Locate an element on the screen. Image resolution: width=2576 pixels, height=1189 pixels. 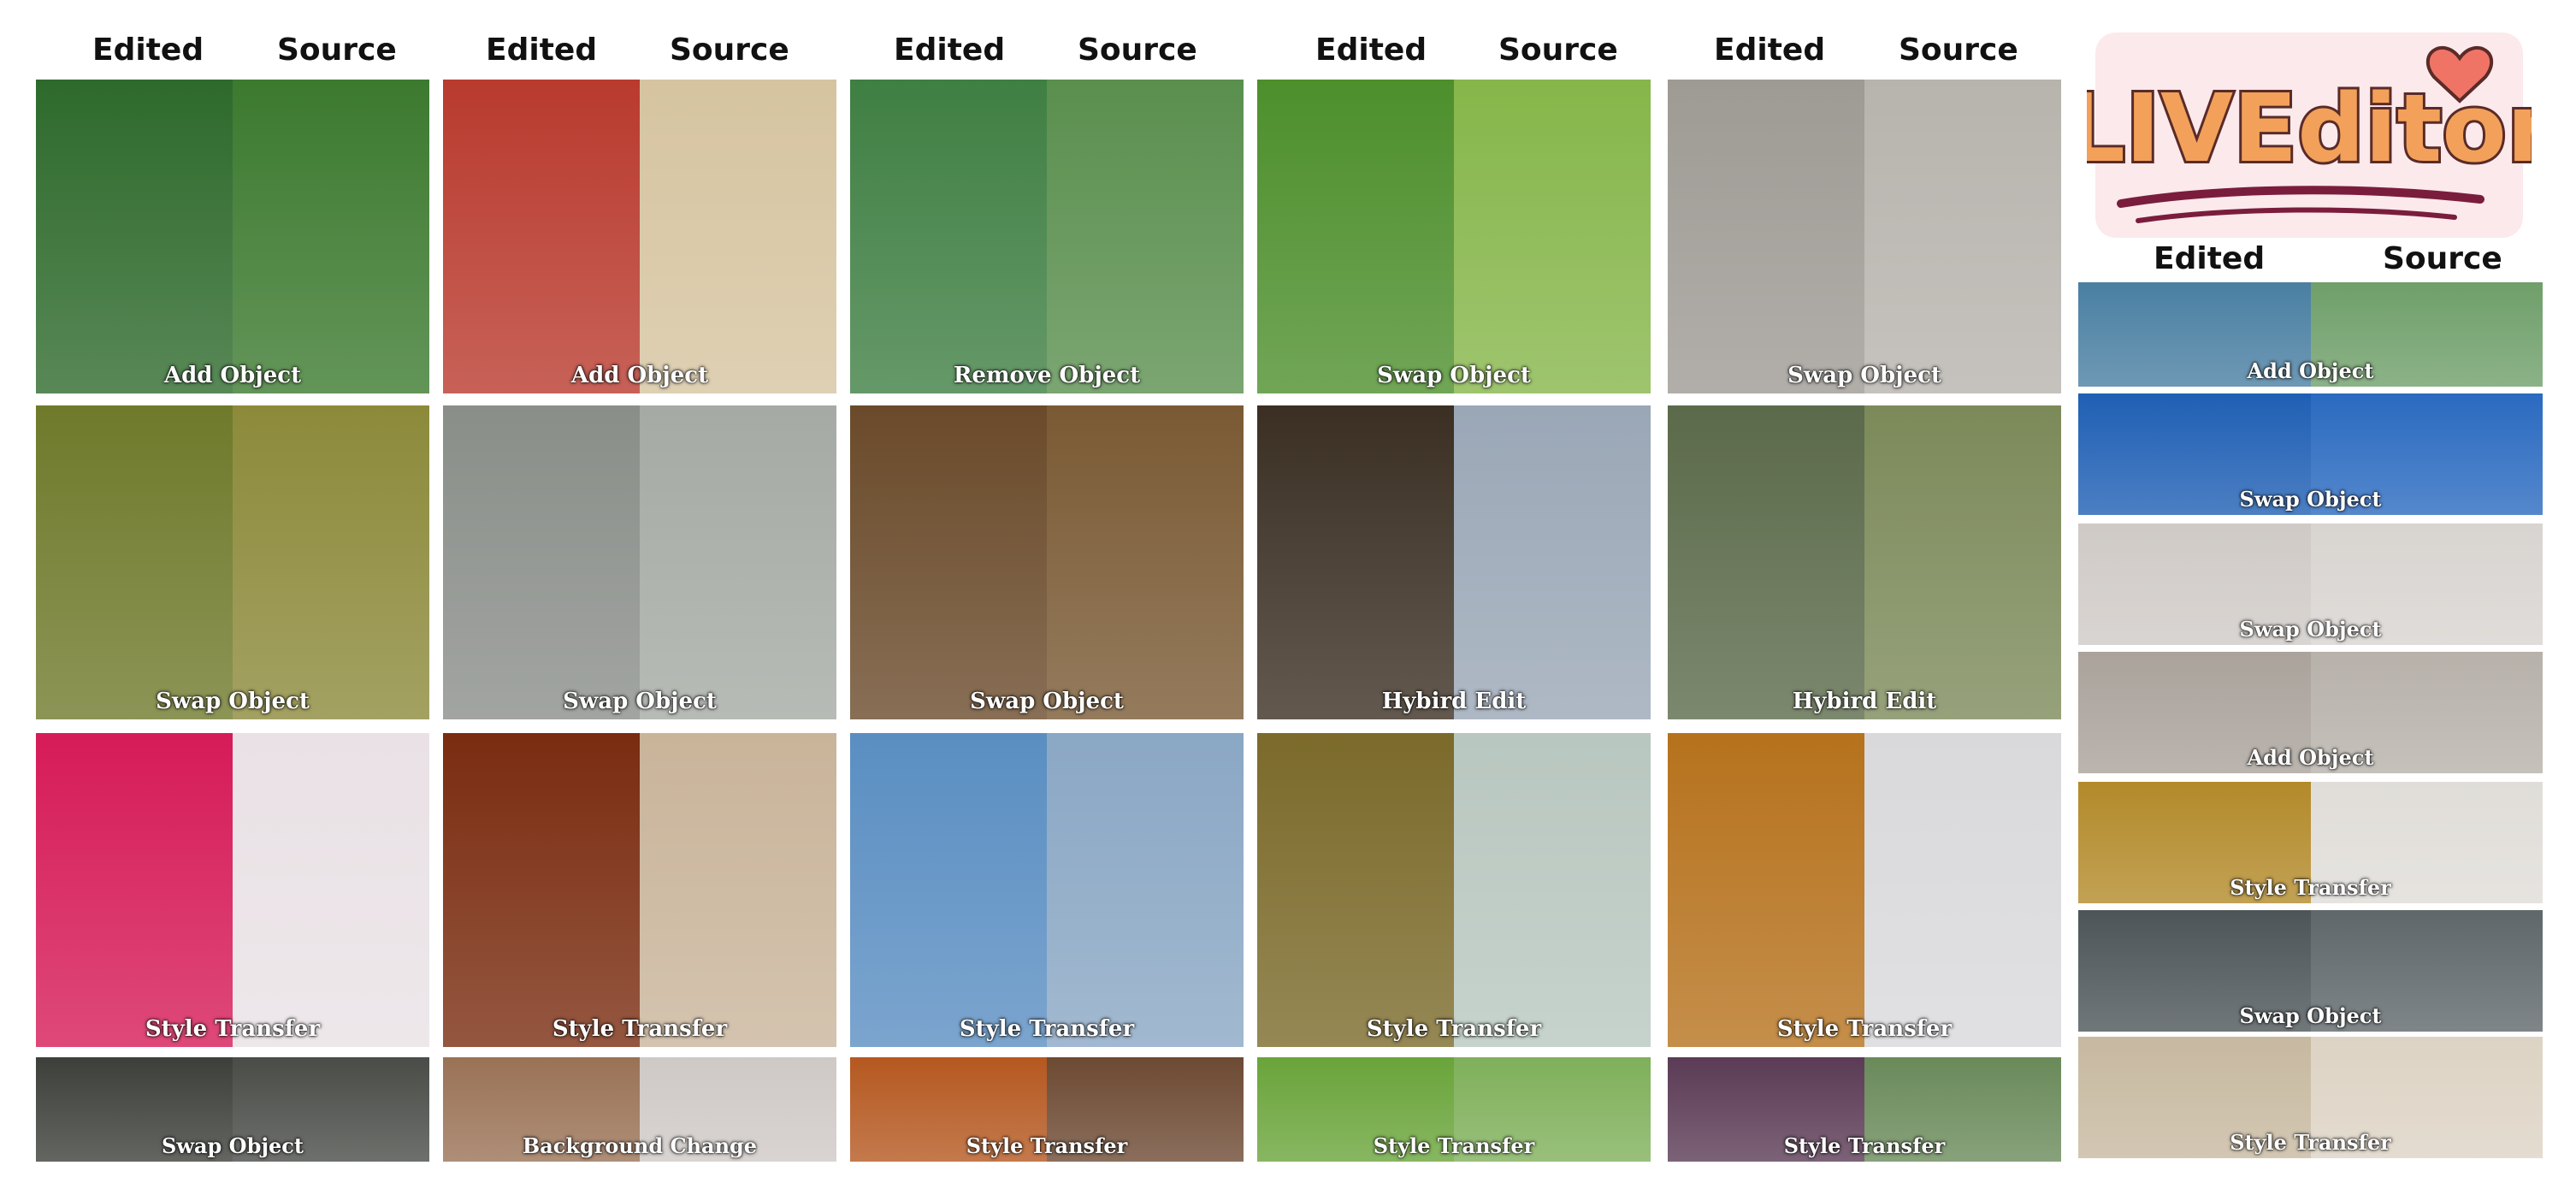
header-edited-1: Edited is located at coordinates (148, 51).